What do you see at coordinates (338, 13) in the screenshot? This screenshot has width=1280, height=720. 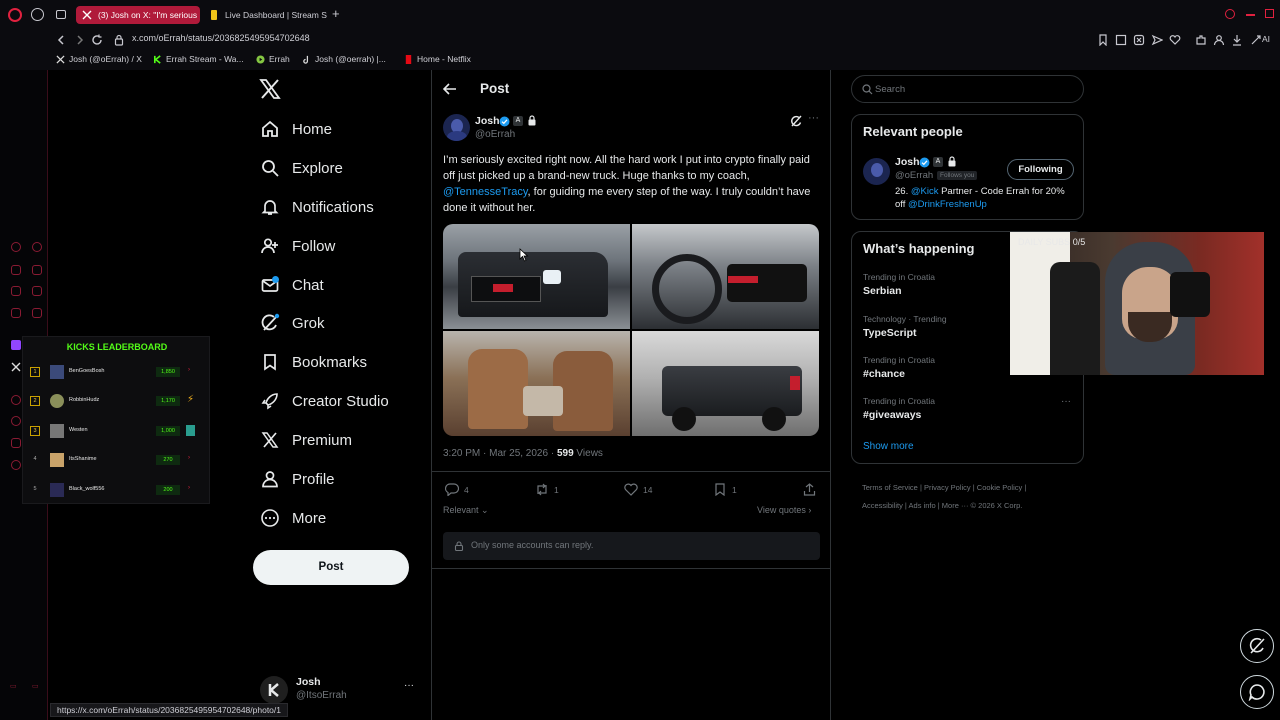 I see `new-tab-button: +` at bounding box center [338, 13].